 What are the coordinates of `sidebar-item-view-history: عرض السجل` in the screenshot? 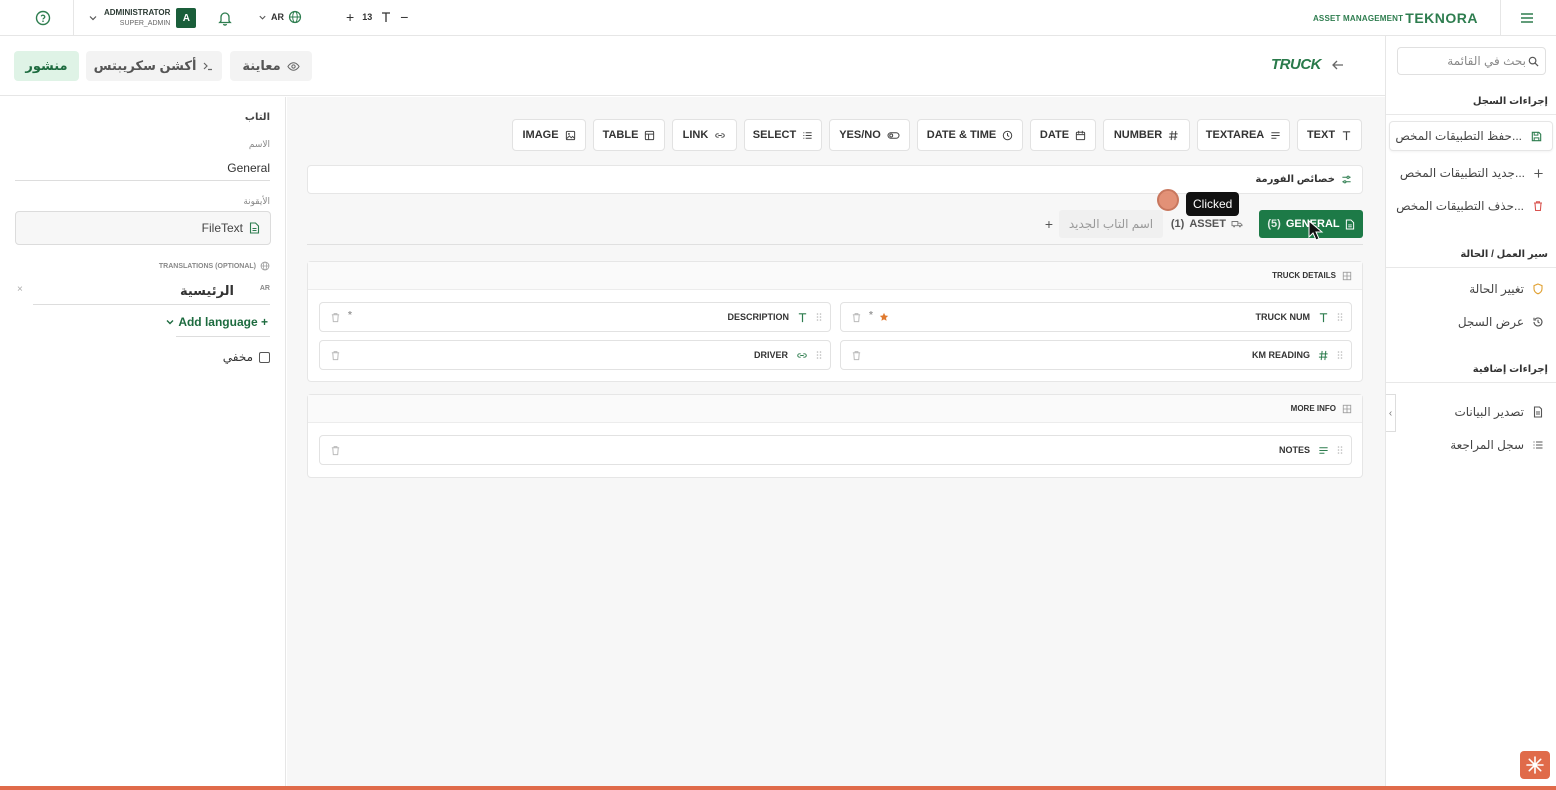 It's located at (1501, 322).